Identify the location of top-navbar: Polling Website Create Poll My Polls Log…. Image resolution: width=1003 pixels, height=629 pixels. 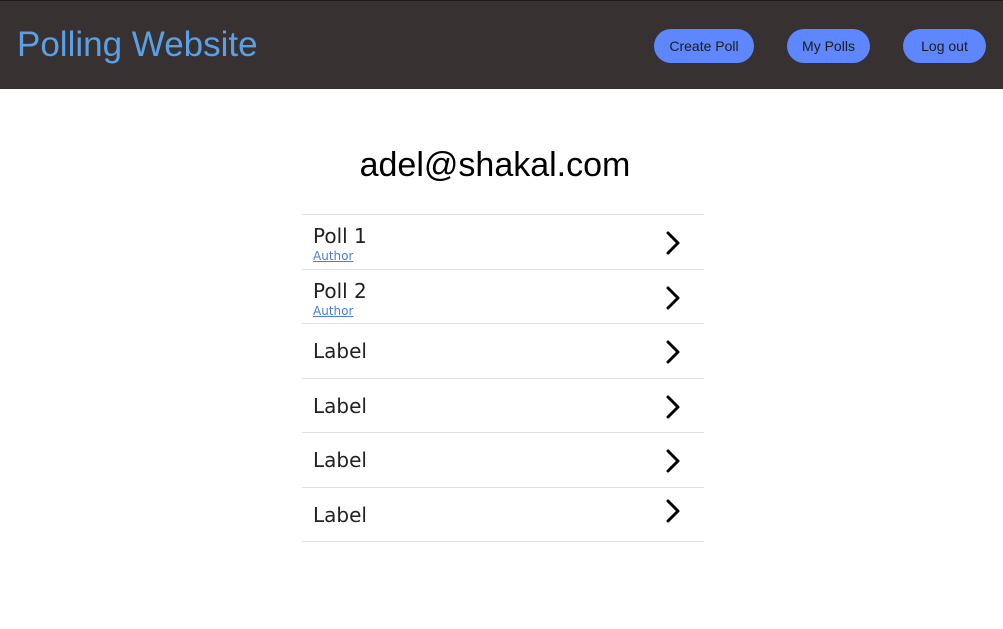
(501, 44).